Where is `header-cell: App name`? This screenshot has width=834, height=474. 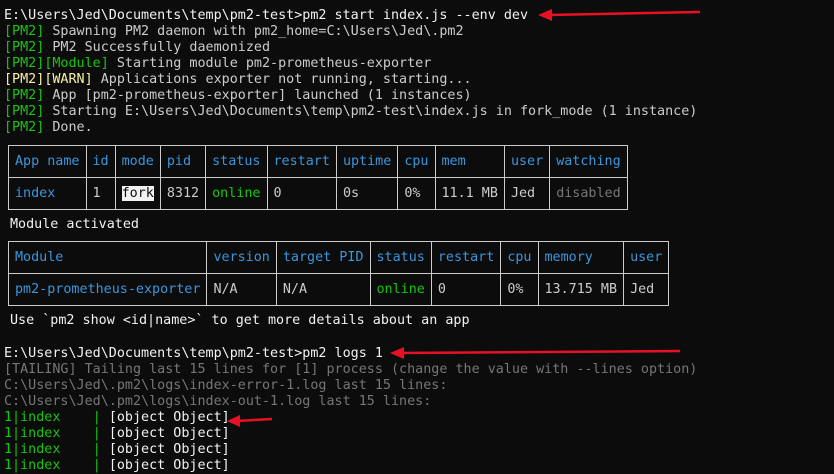
header-cell: App name is located at coordinates (47, 161).